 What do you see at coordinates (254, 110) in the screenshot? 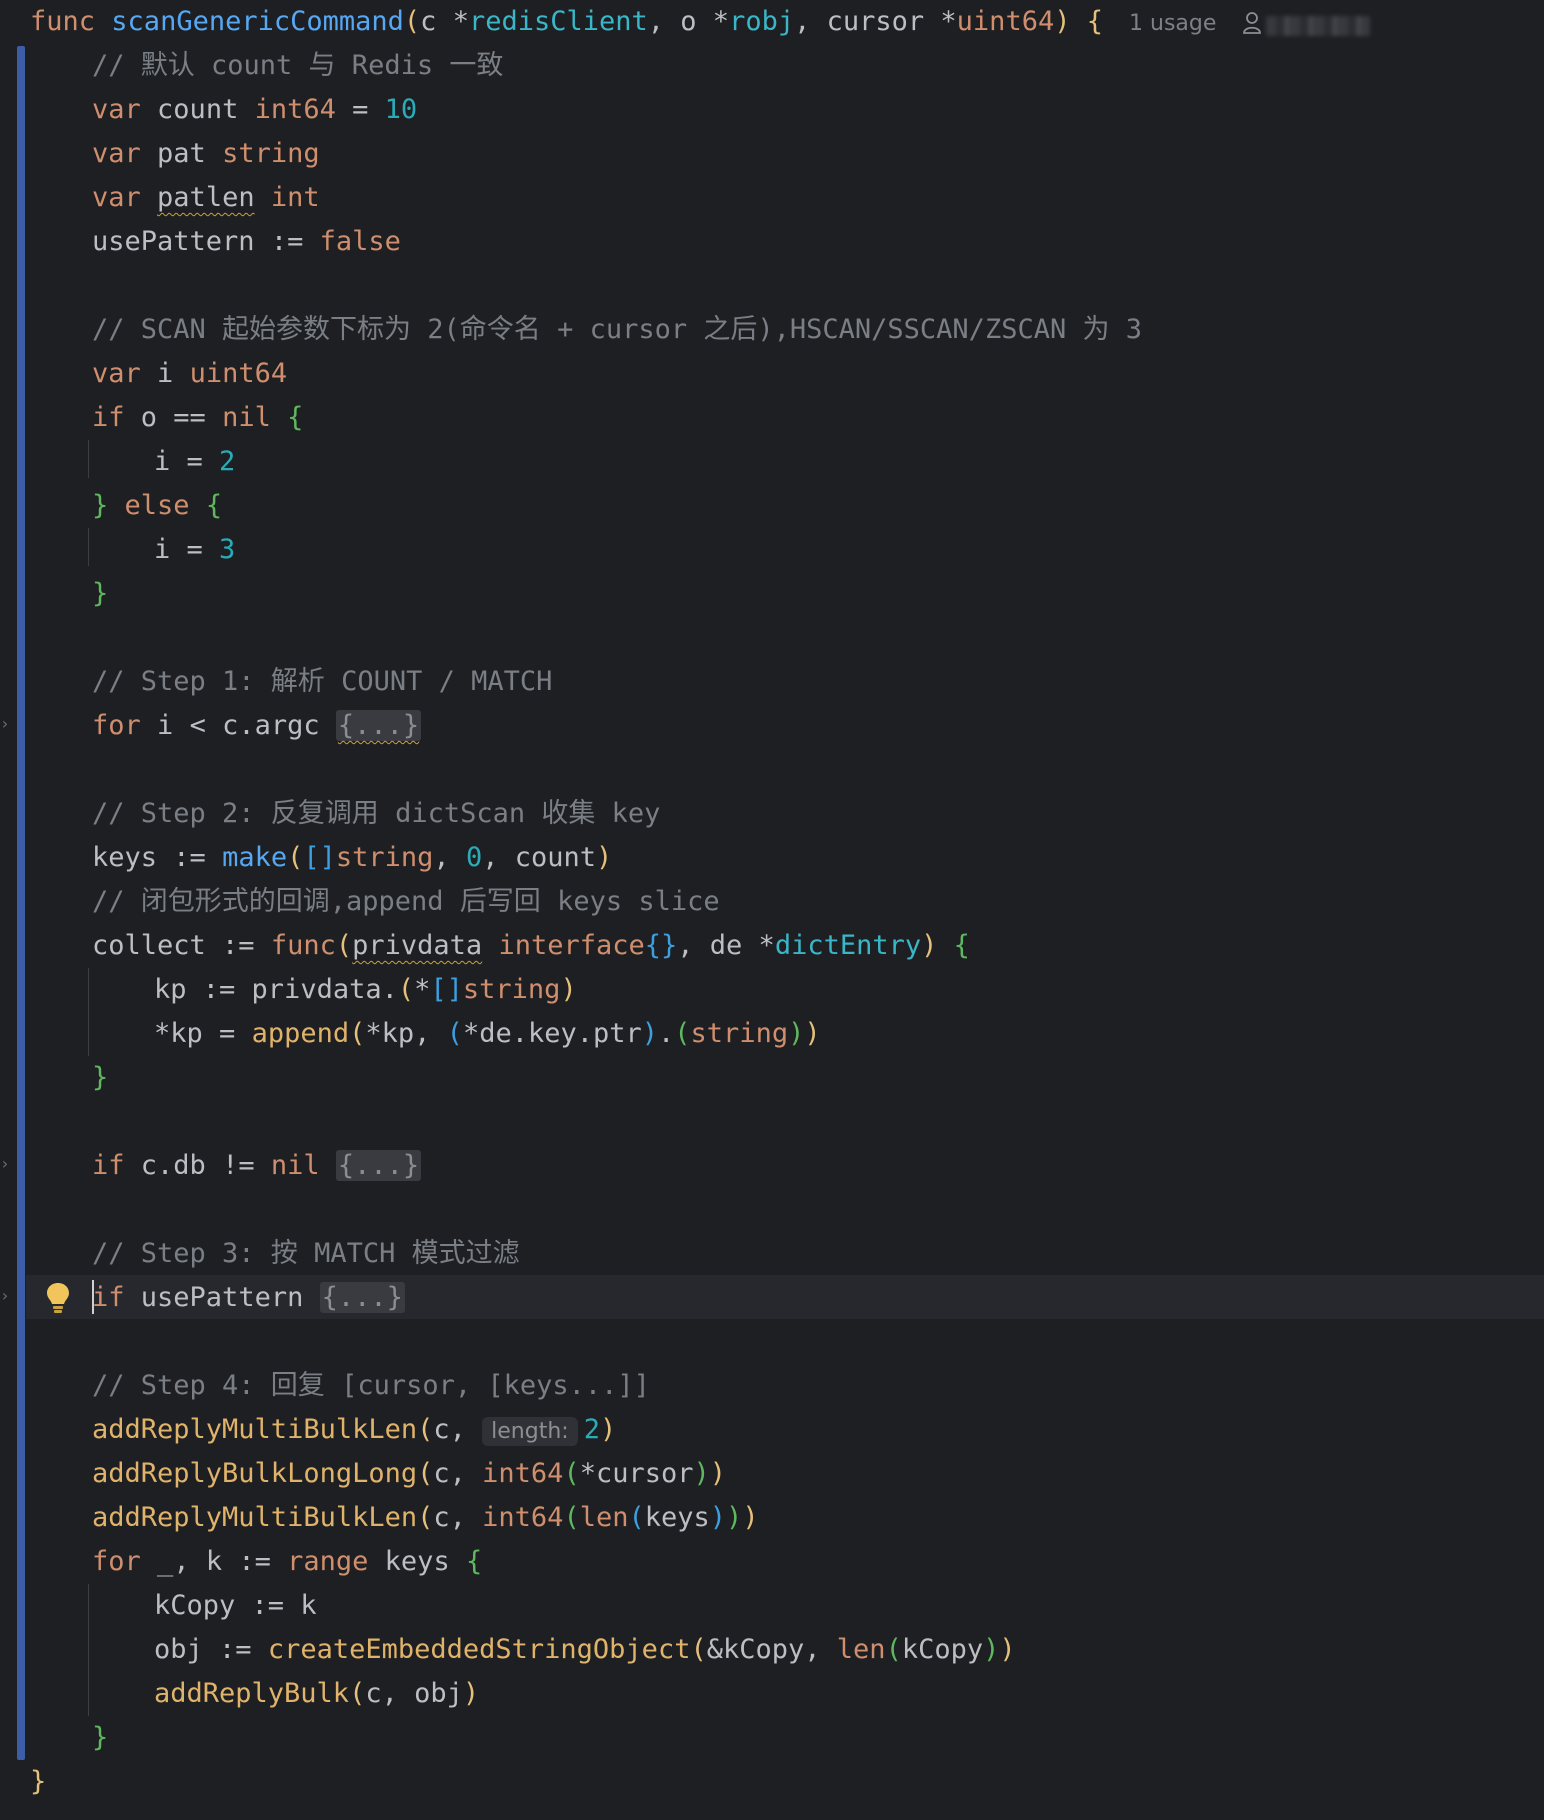
I see `code-line: var count int64 = 10` at bounding box center [254, 110].